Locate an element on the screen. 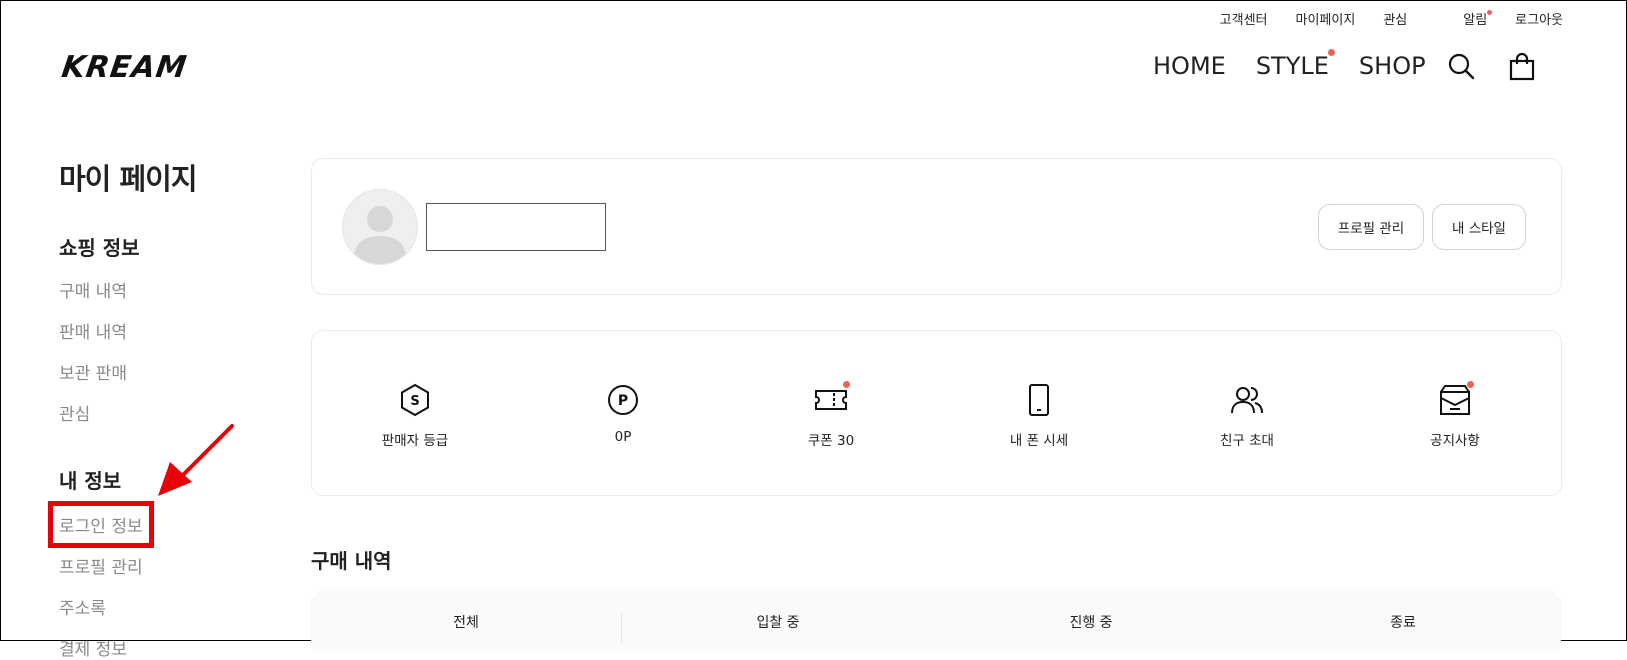 The height and width of the screenshot is (660, 1627). nav-home: HOME is located at coordinates (1189, 66).